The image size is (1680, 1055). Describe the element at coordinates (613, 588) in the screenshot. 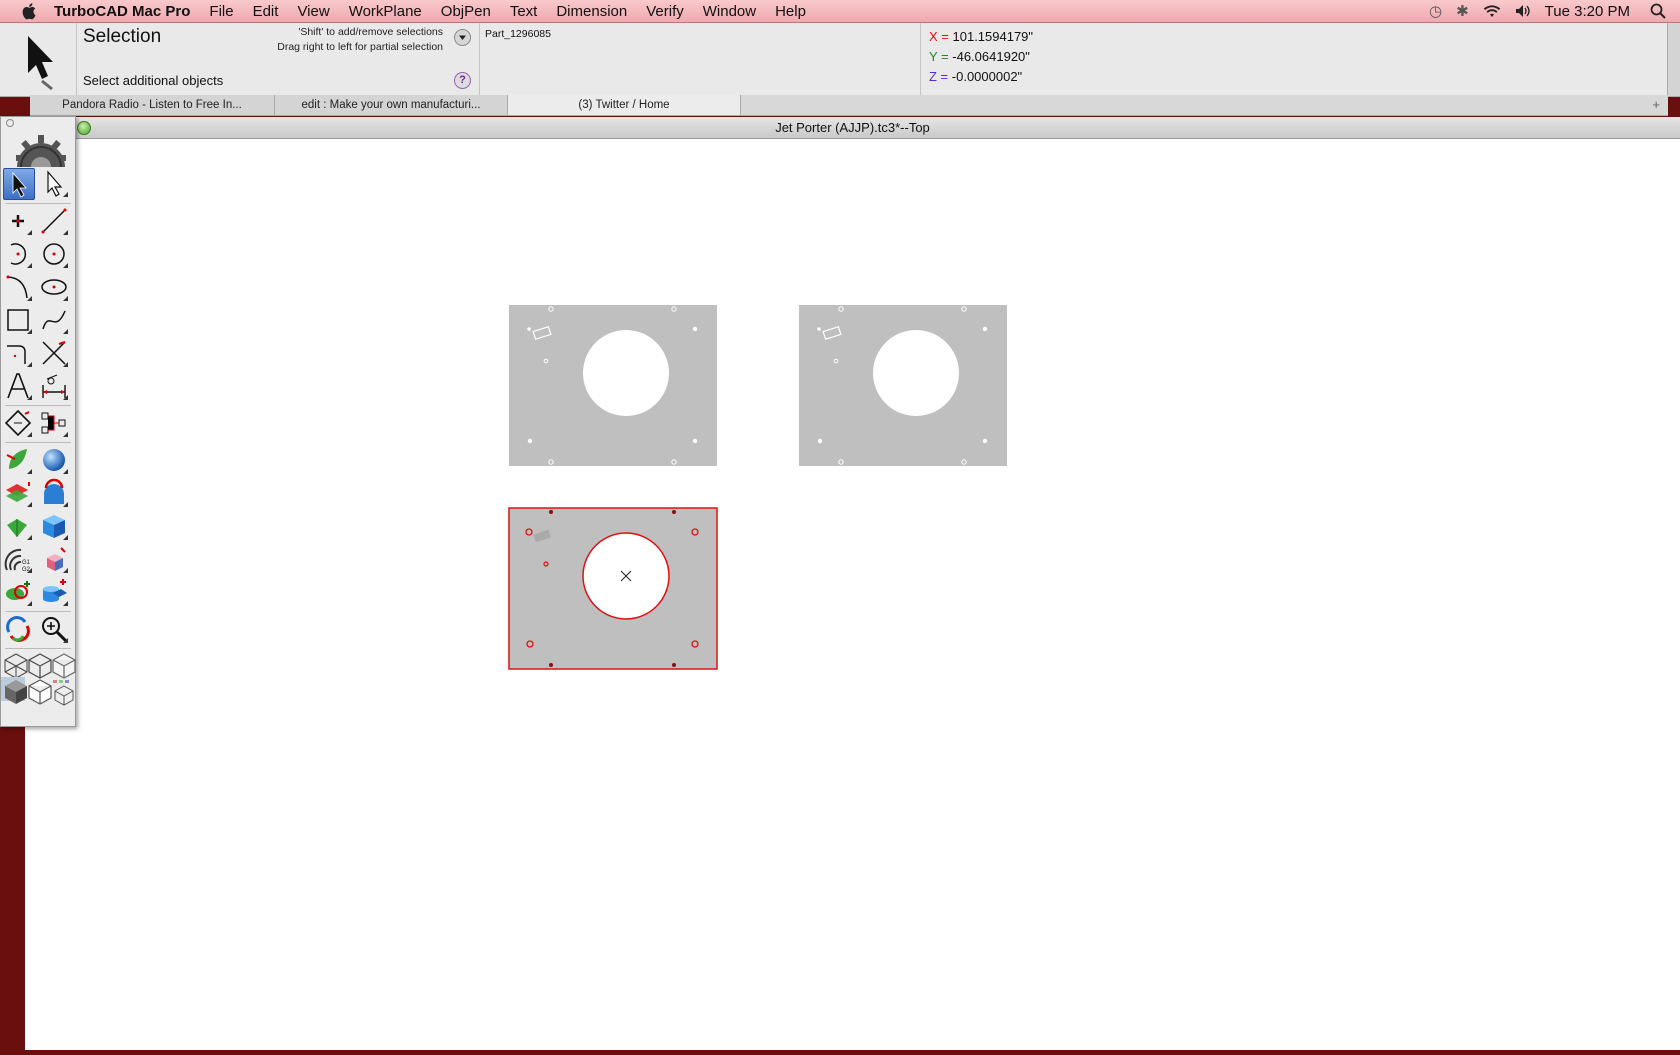

I see `selected-part-plate` at that location.